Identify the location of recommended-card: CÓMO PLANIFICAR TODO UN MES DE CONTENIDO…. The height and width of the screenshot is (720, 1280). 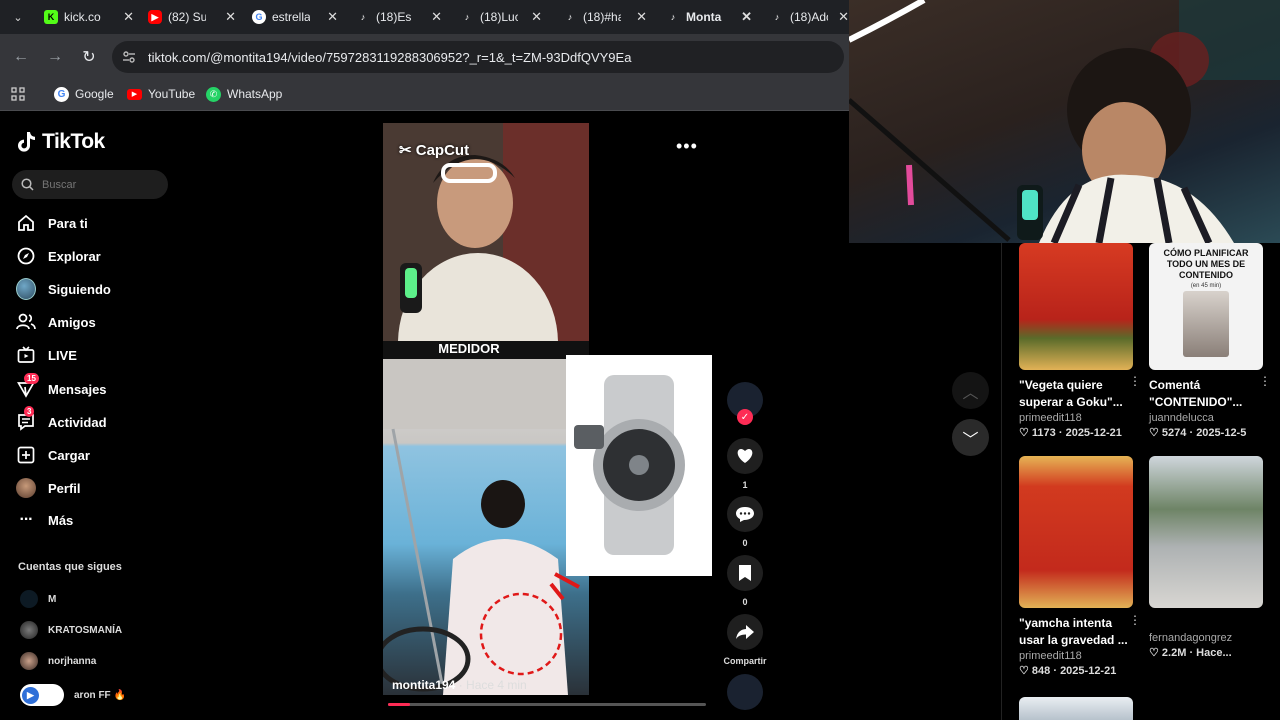
(1210, 341).